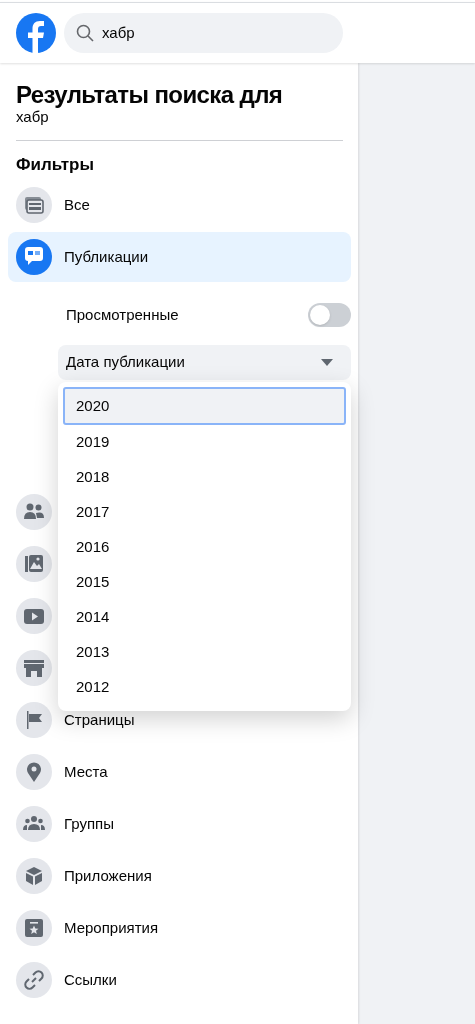  What do you see at coordinates (34, 824) in the screenshot?
I see `group-icon` at bounding box center [34, 824].